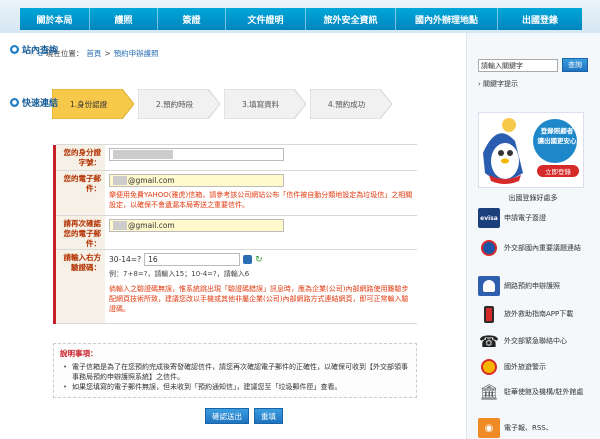  I want to click on note-item: 如果您填寫的電子郵件無誤，但未收到「預約通知信」，建議您至「垃圾郵件匣」查看。, so click(235, 387).